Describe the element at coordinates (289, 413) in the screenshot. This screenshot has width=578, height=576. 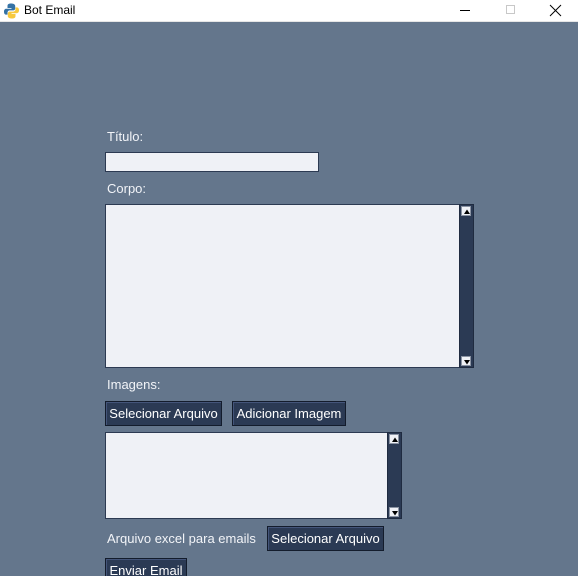
I see `add-image-button: Adicionar Imagem` at that location.